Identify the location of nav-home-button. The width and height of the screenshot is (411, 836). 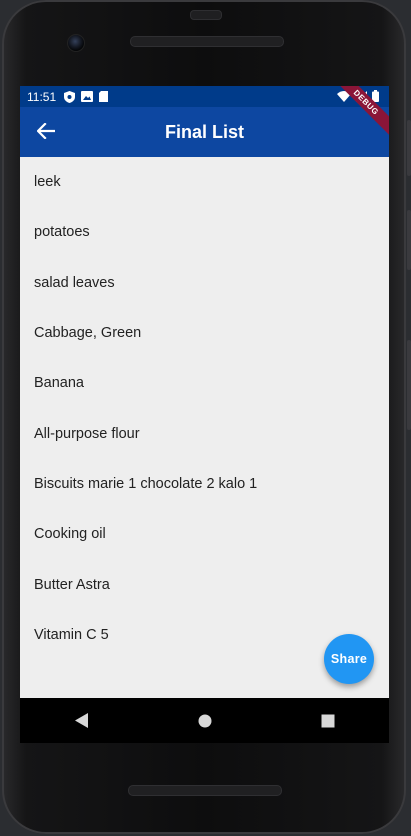
(205, 721).